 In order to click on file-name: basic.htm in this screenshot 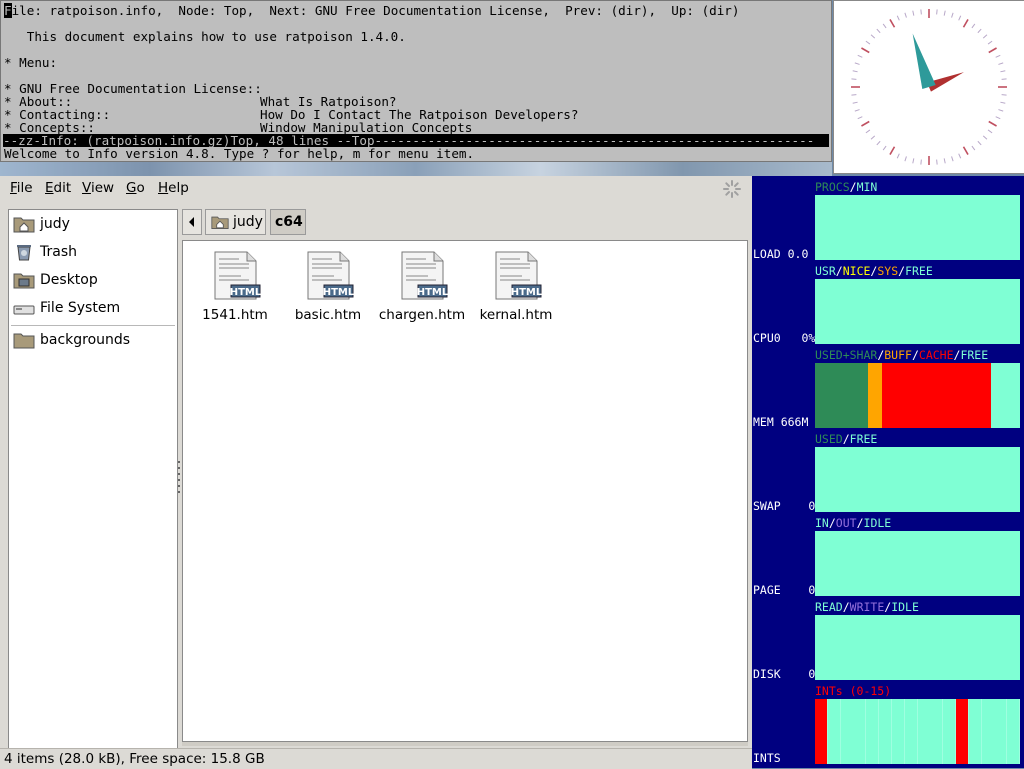, I will do `click(328, 315)`.